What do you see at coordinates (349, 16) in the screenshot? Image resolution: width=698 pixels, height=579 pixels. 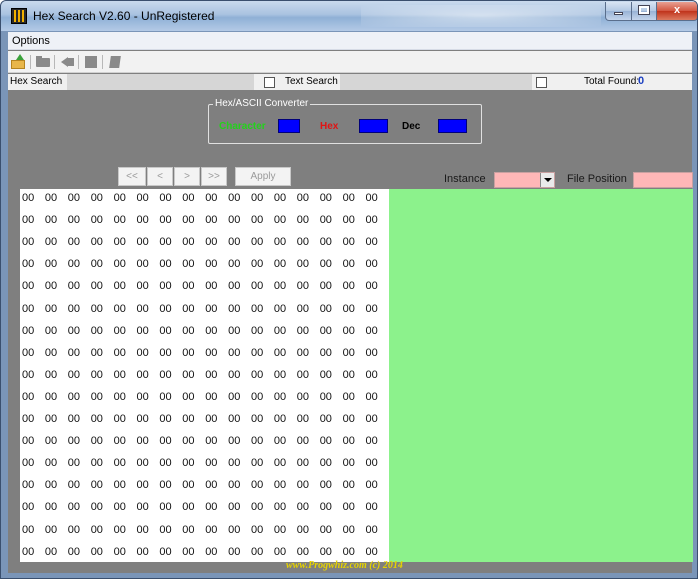 I see `title-bar: Hex Search V2.60 - UnRegistered x` at bounding box center [349, 16].